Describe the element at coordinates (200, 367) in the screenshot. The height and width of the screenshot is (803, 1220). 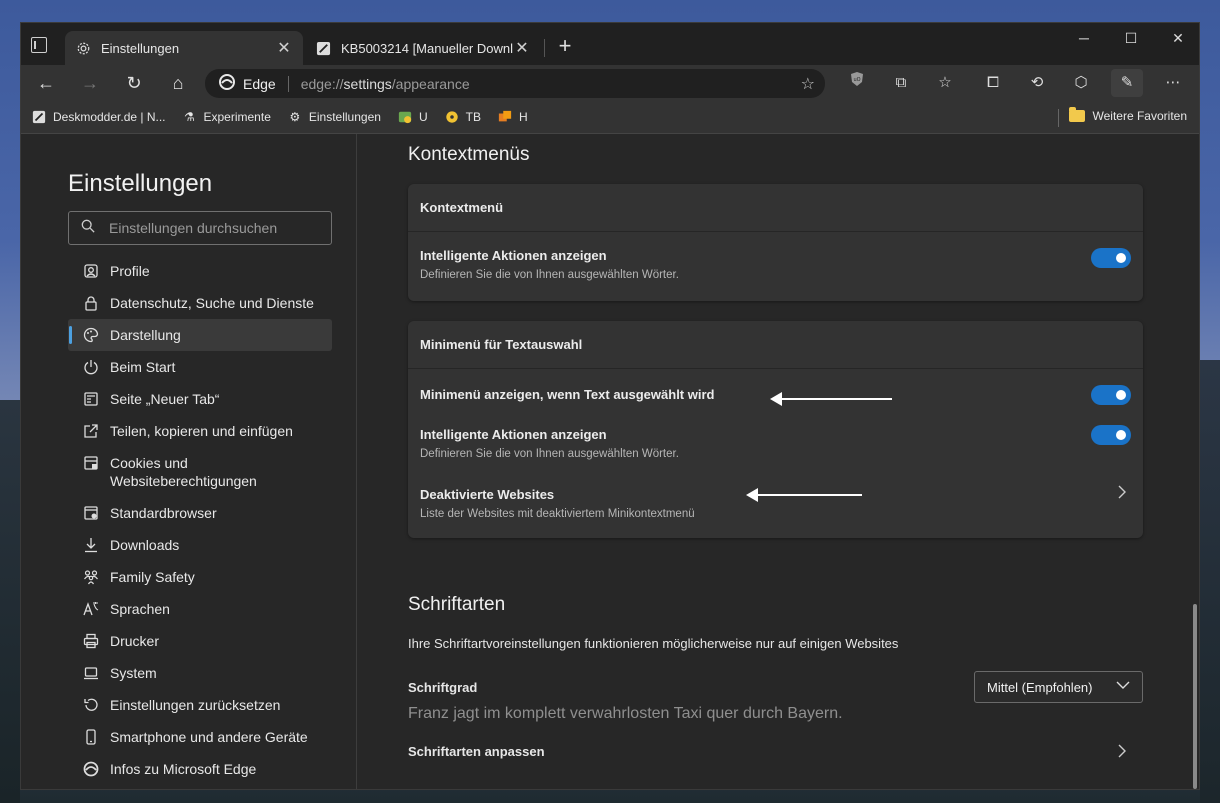
I see `sidebar-item-startup: Beim Start` at that location.